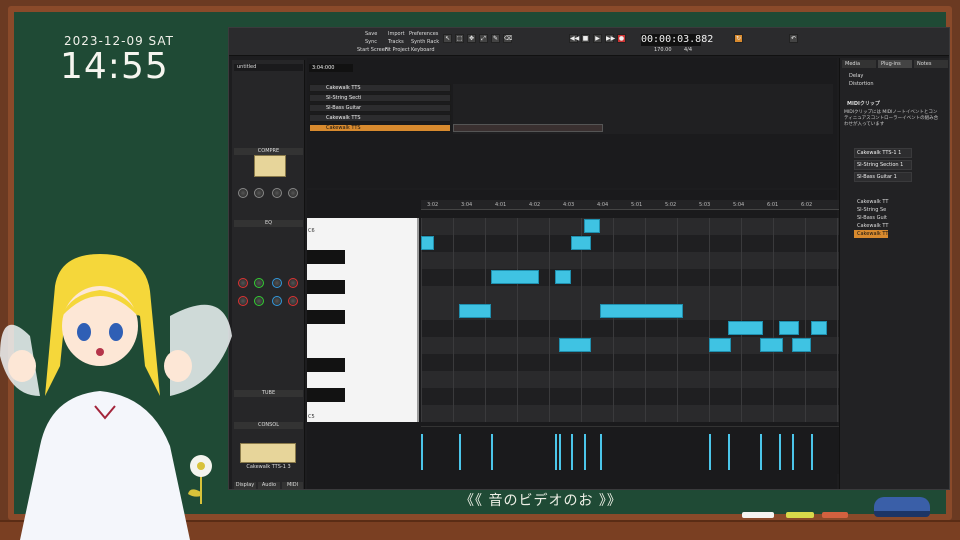 The width and height of the screenshot is (960, 540). Describe the element at coordinates (610, 38) in the screenshot. I see `fast-forward-icon: ▶▶` at that location.